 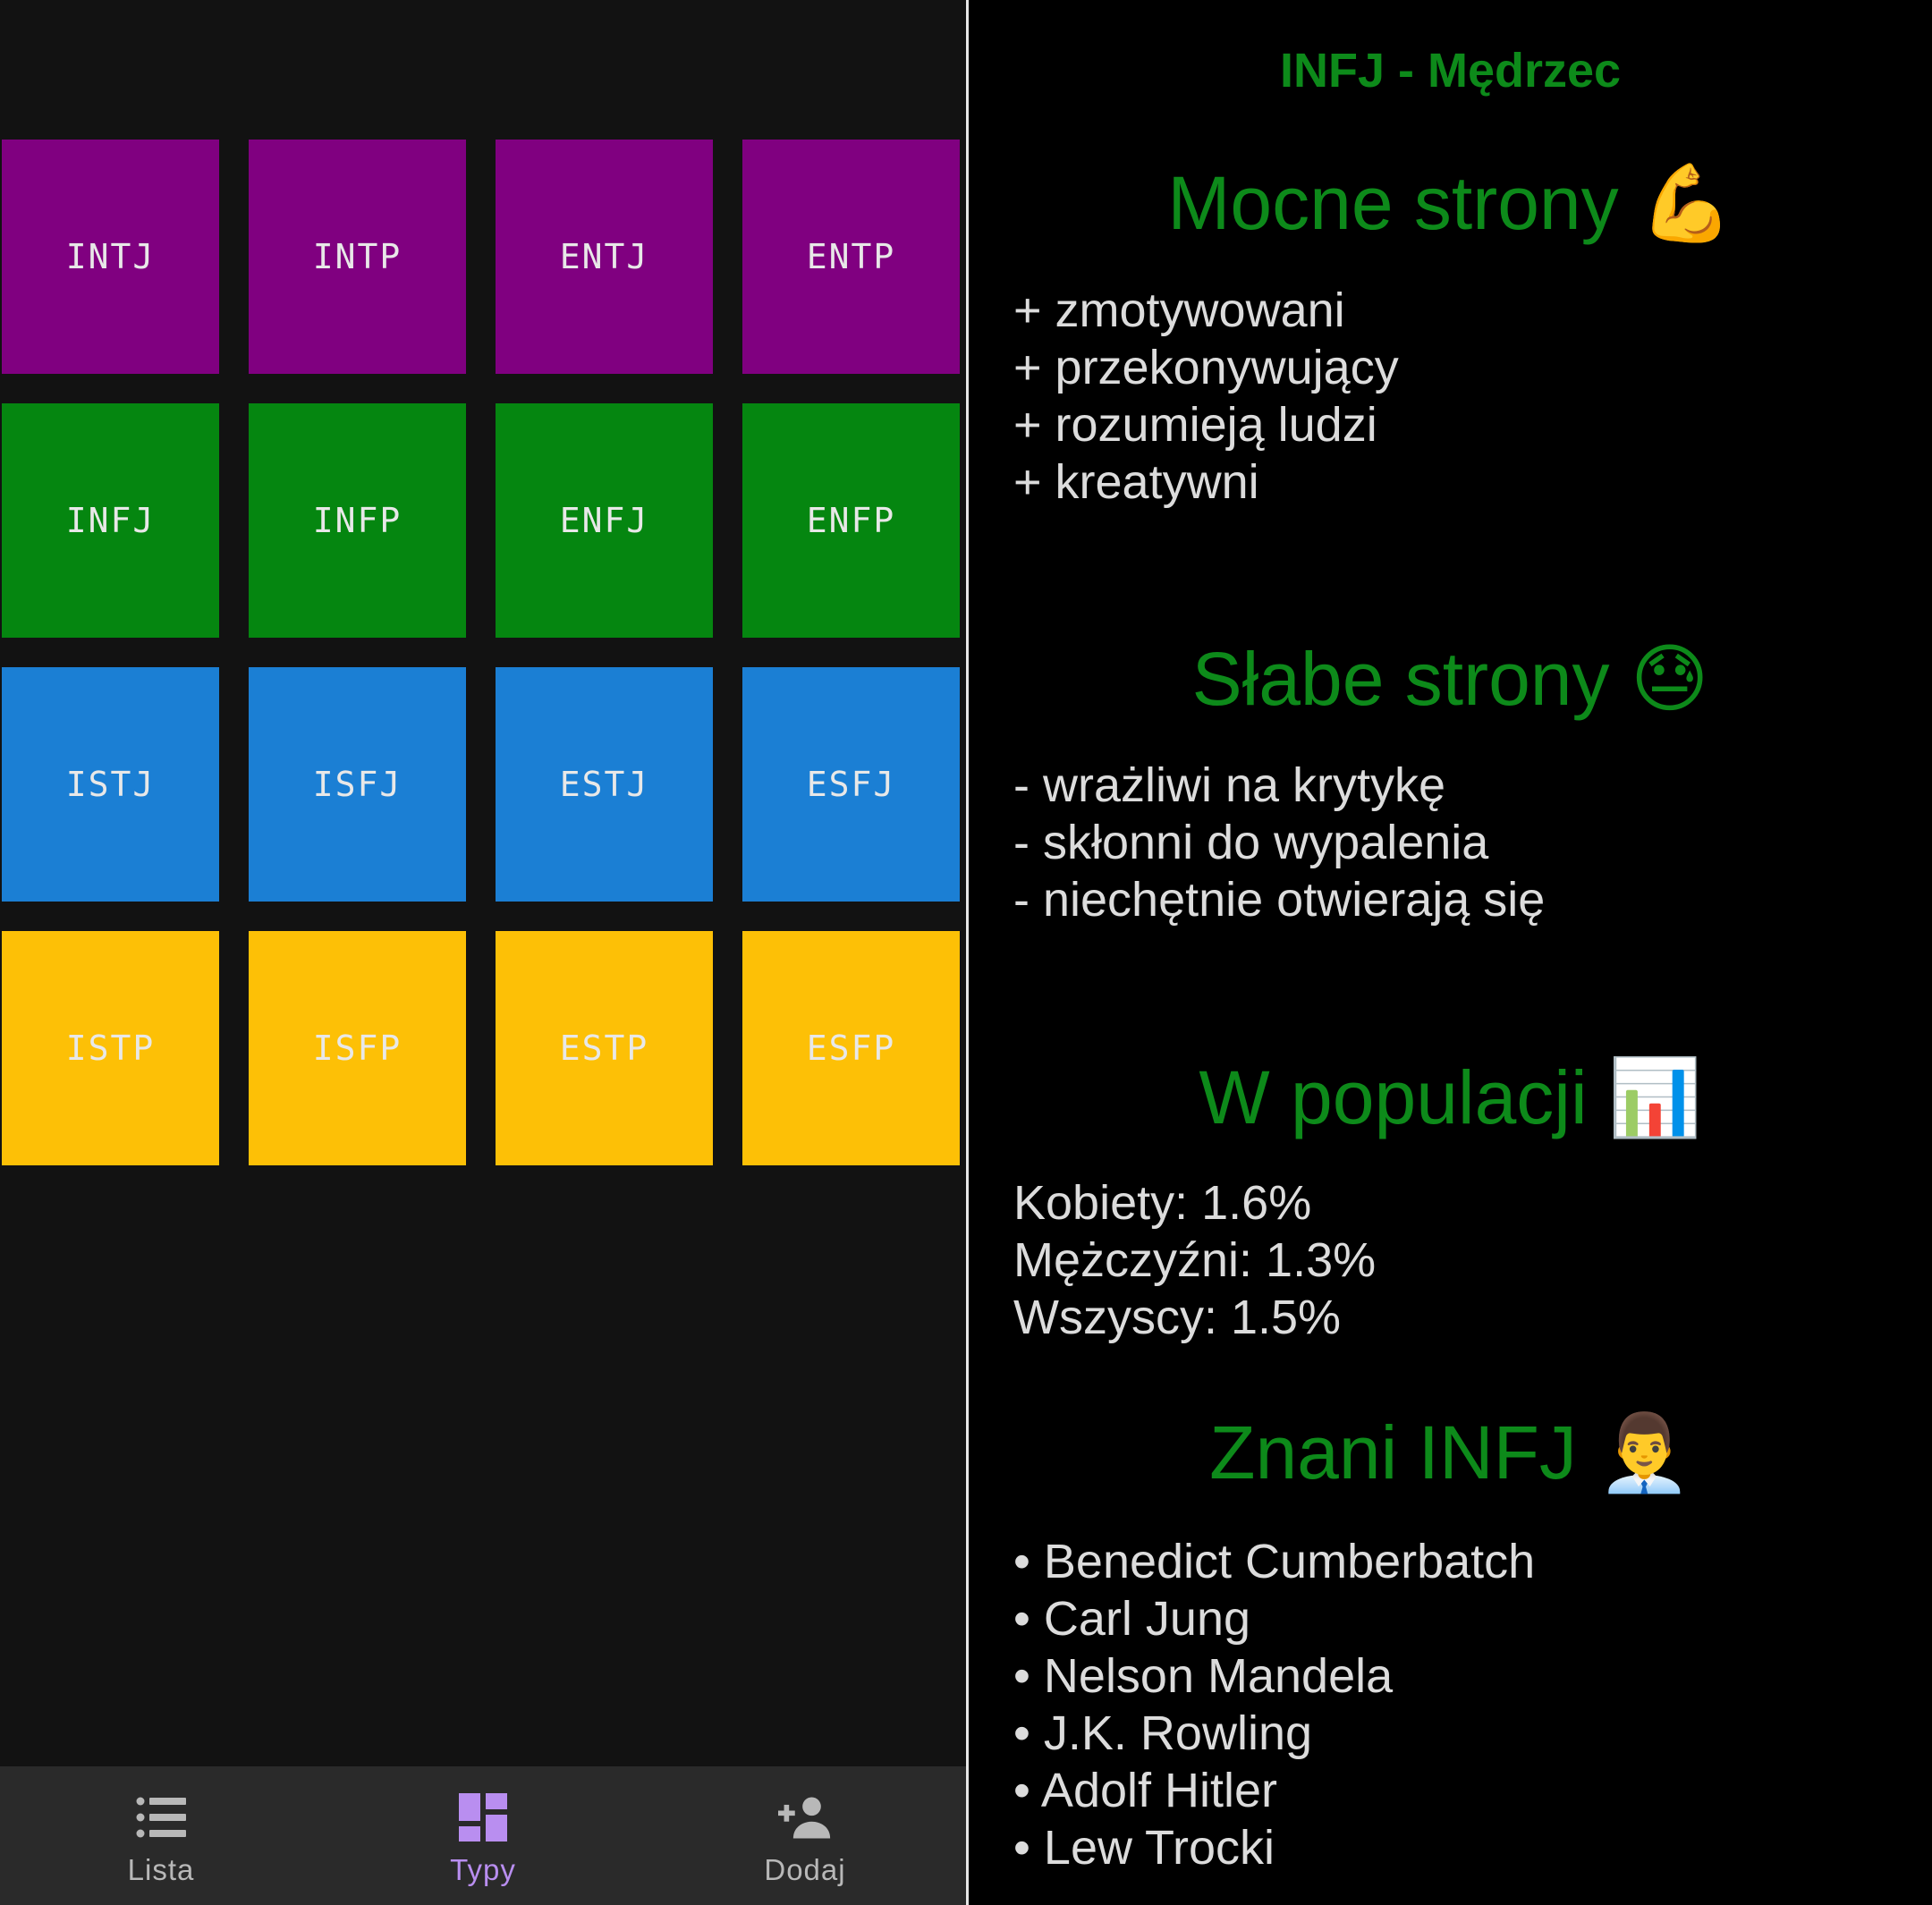 What do you see at coordinates (1132, 1619) in the screenshot?
I see `list-item: • Carl Jung` at bounding box center [1132, 1619].